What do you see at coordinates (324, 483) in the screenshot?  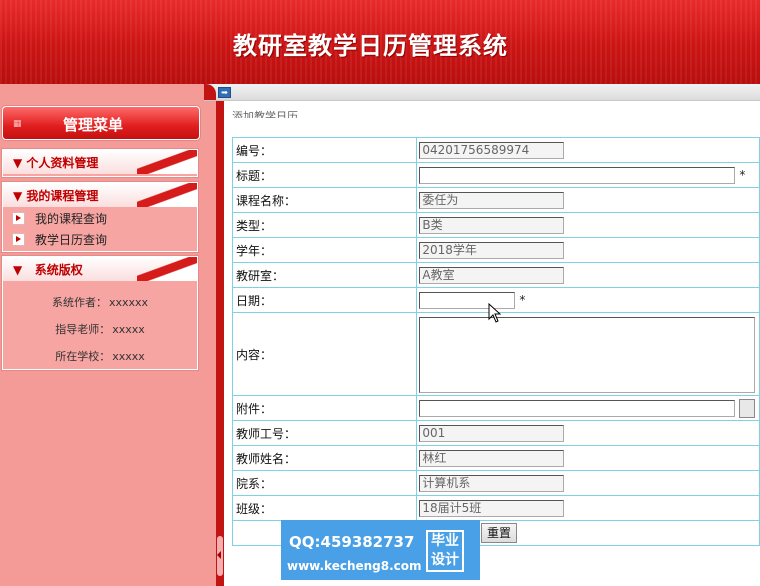 I see `field-label: 院系：` at bounding box center [324, 483].